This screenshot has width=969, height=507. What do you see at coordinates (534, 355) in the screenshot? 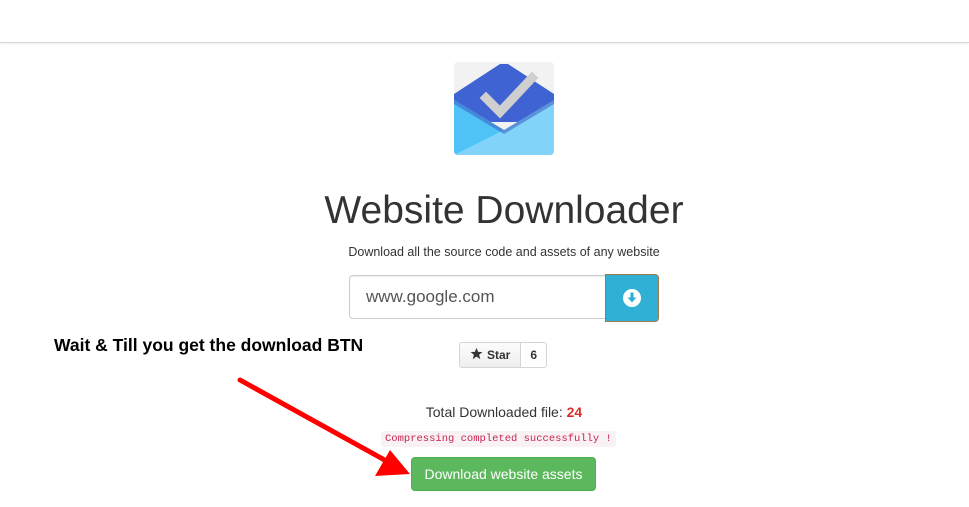
I see `star-count: 6` at bounding box center [534, 355].